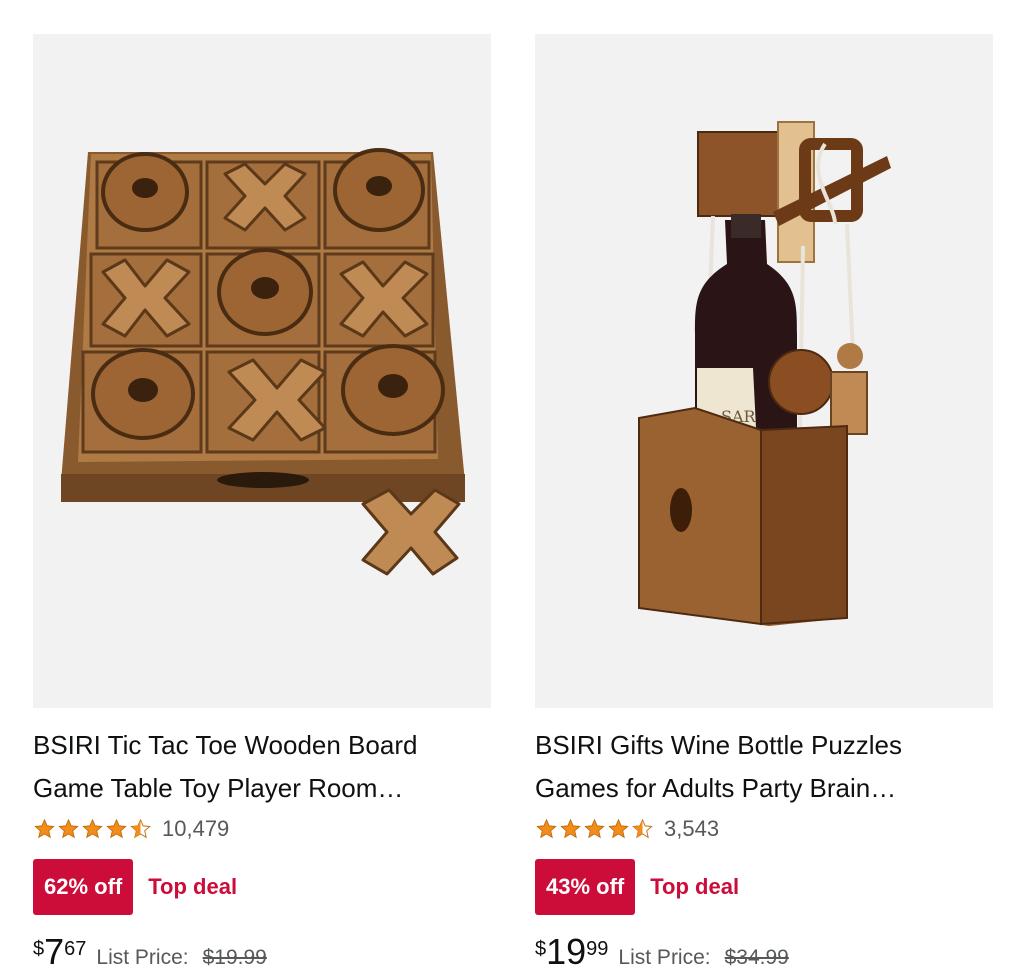 This screenshot has width=1024, height=976. What do you see at coordinates (234, 957) in the screenshot?
I see `list-price: $19.99` at bounding box center [234, 957].